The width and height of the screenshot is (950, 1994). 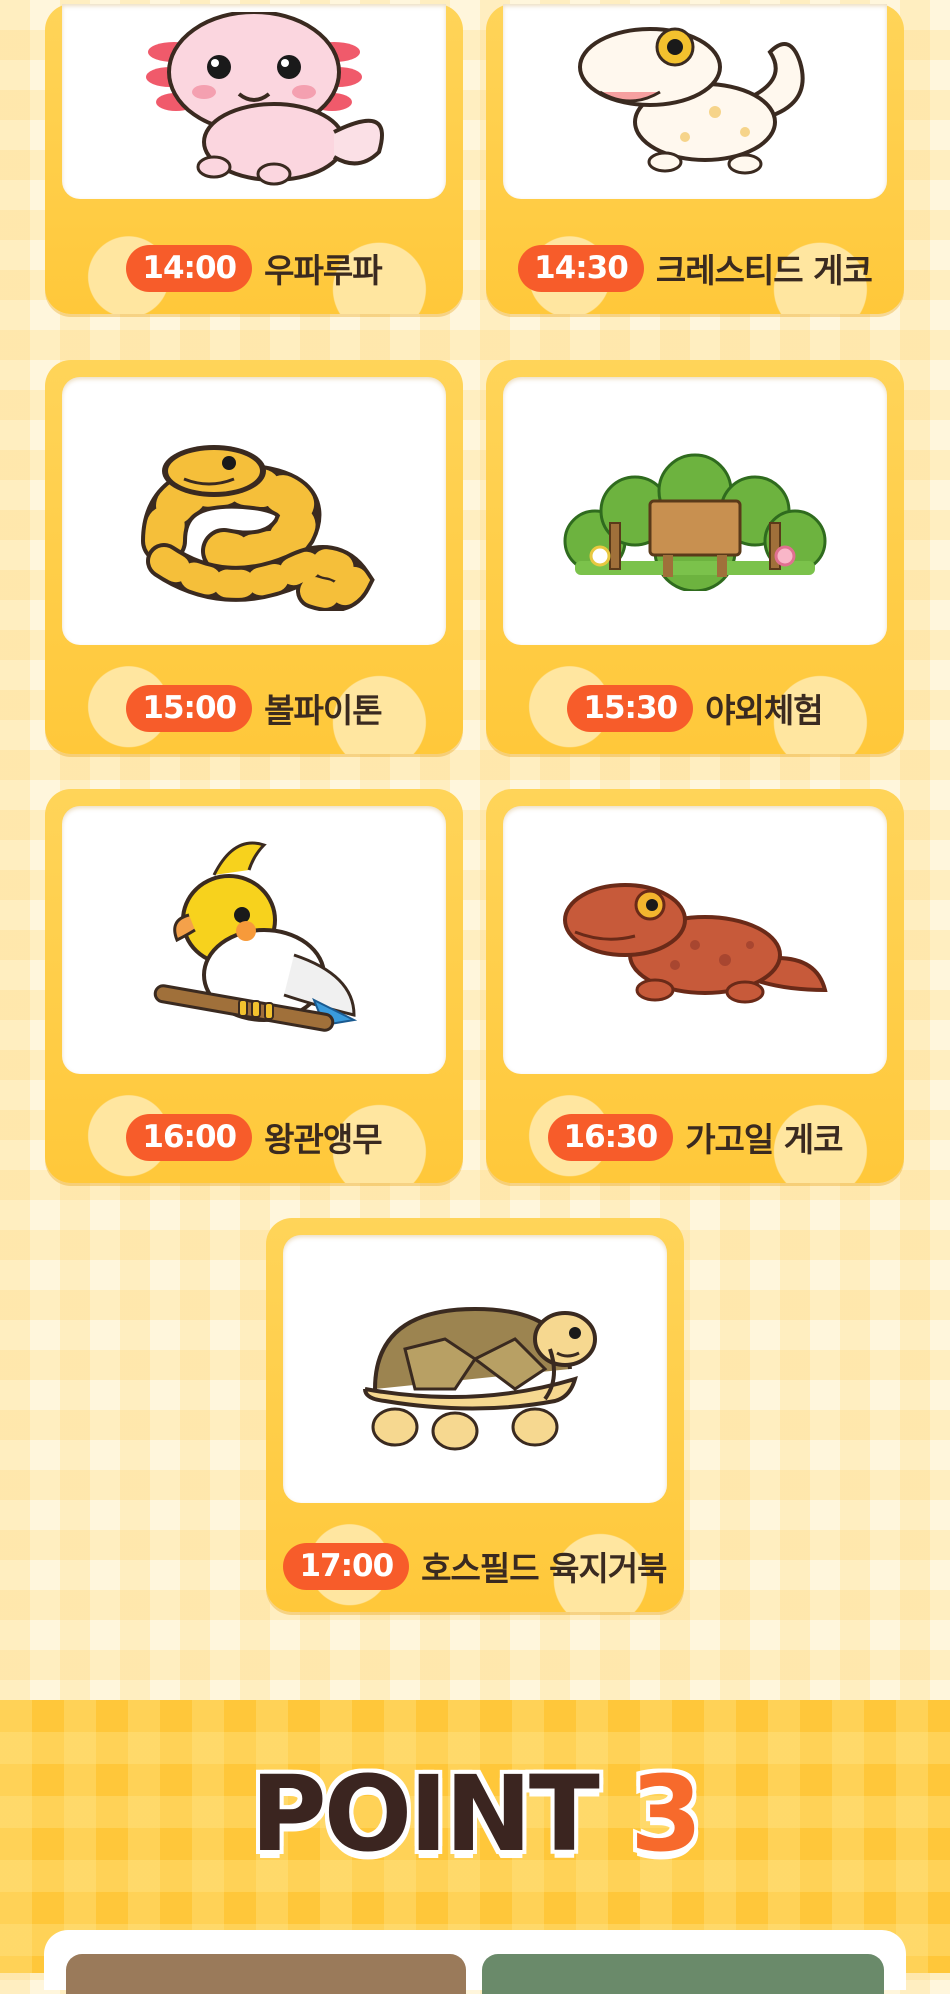 I want to click on cockatiel-image, so click(x=254, y=940).